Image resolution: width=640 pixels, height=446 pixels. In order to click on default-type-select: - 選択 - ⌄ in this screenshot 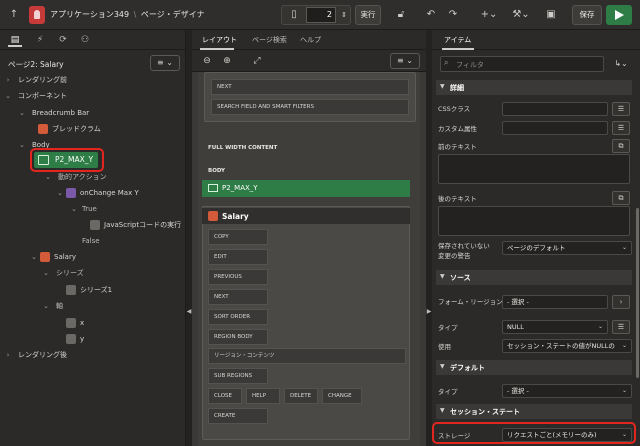, I will do `click(567, 391)`.